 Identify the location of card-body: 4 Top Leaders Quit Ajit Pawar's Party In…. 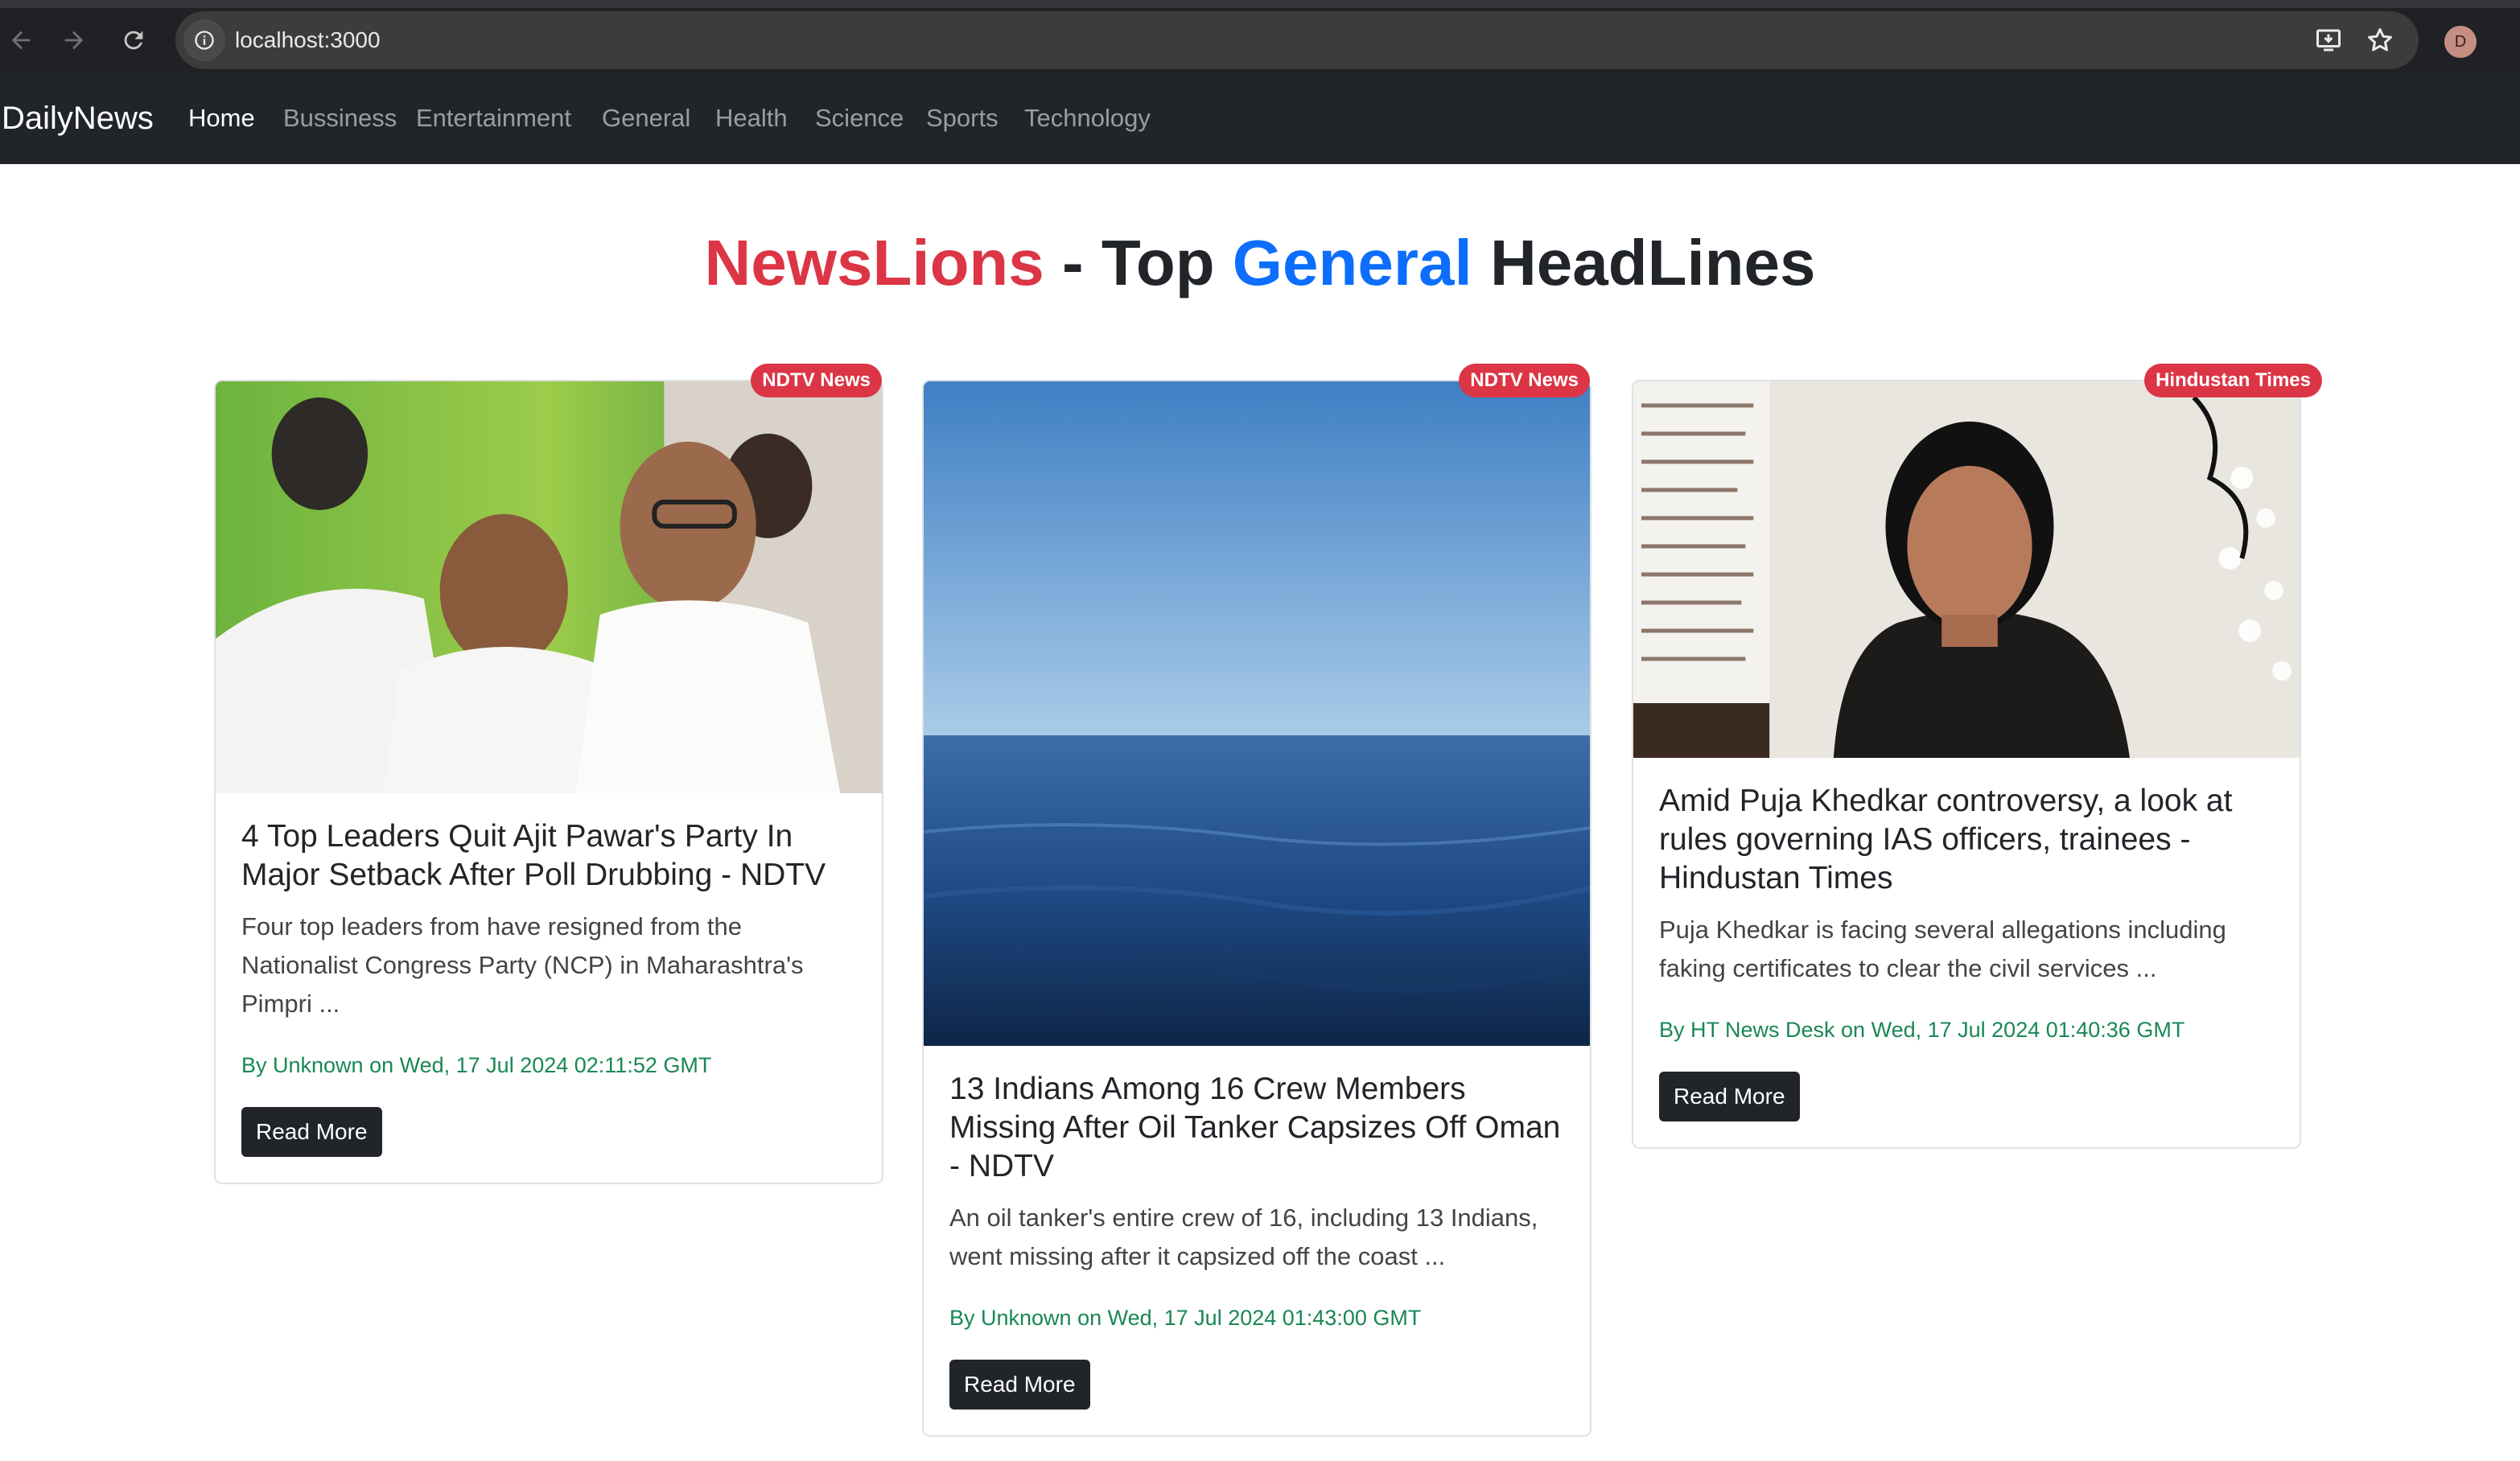
(549, 988).